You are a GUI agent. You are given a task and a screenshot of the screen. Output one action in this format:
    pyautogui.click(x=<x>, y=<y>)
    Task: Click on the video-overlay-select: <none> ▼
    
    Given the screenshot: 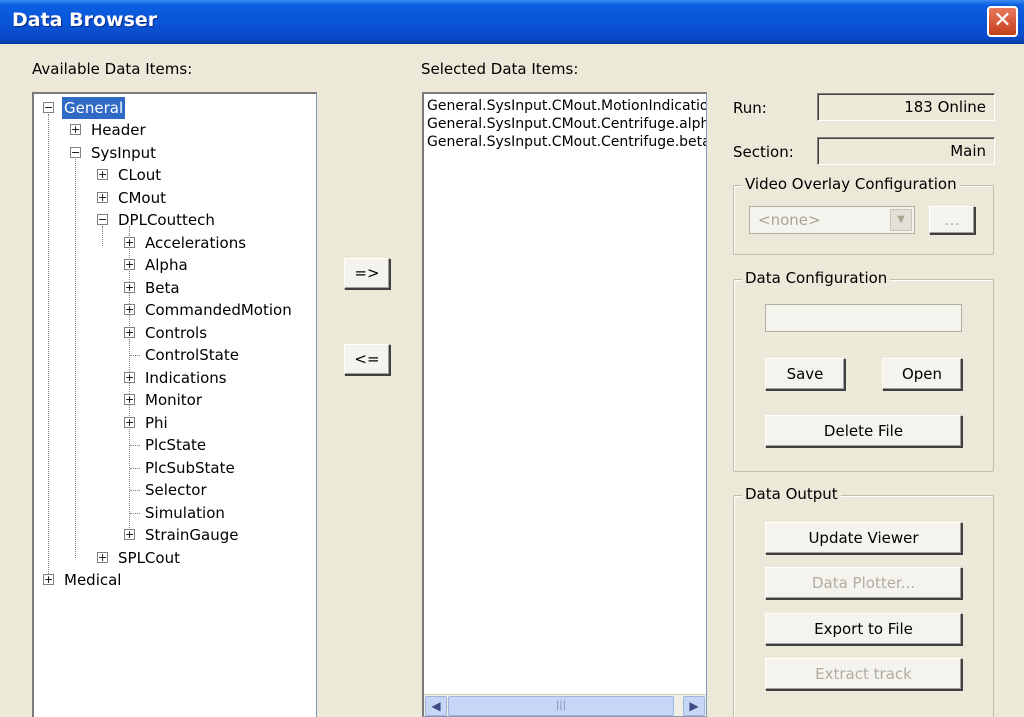 What is the action you would take?
    pyautogui.click(x=832, y=220)
    